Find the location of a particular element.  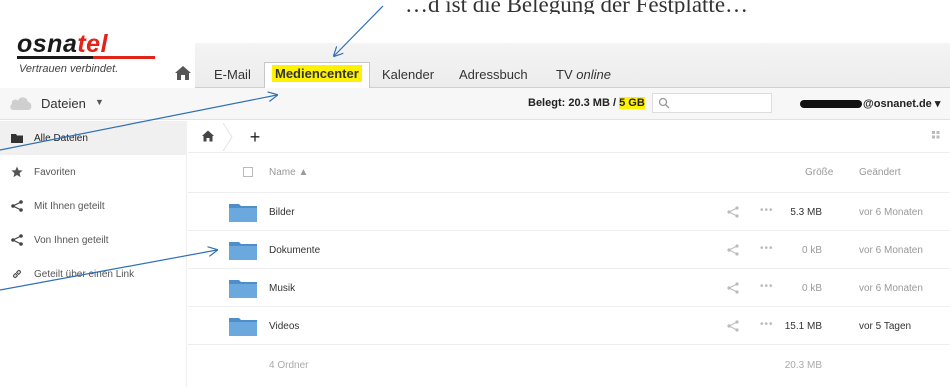

account-domain: @osnanet.de is located at coordinates (897, 104).